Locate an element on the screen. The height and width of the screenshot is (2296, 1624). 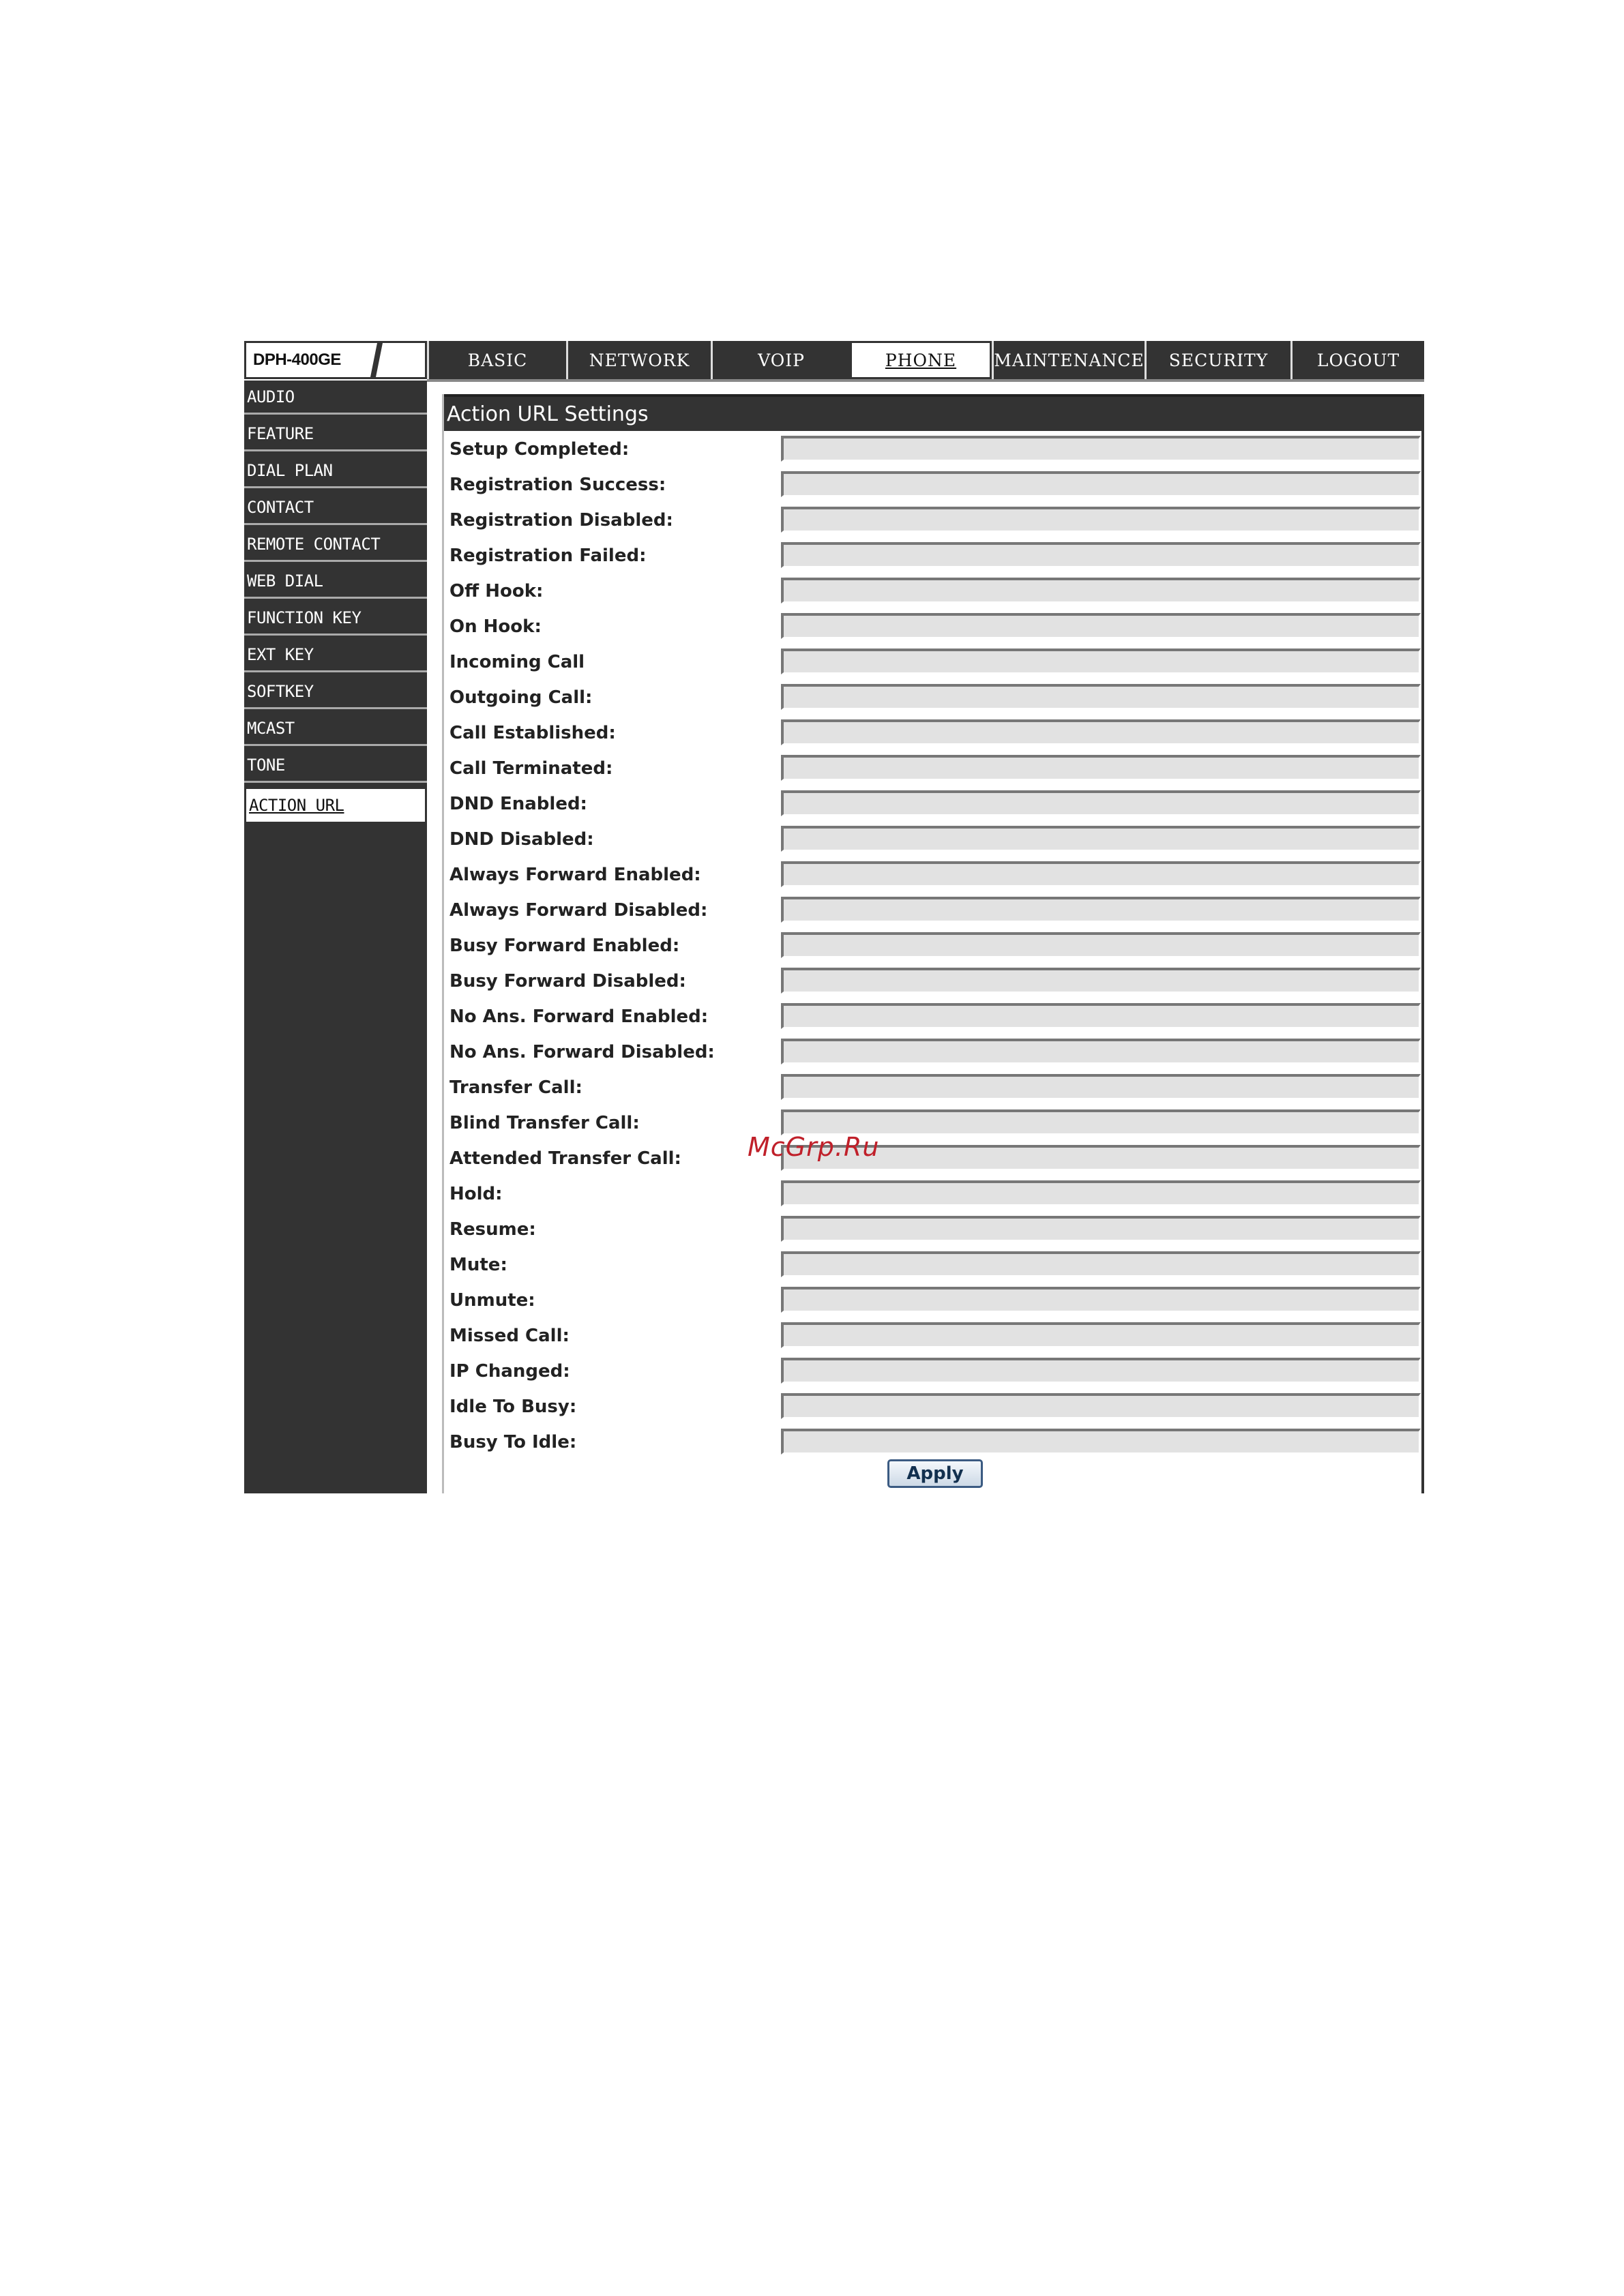
field-row: Registration Failed: is located at coordinates (932, 558).